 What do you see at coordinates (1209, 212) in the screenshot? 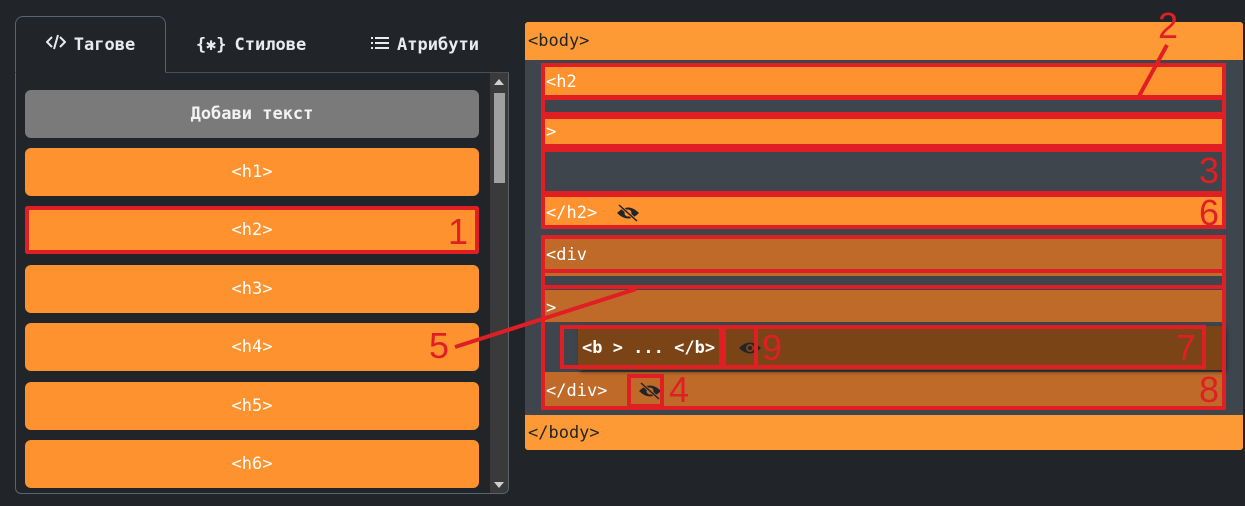
I see `annotation-6: 6` at bounding box center [1209, 212].